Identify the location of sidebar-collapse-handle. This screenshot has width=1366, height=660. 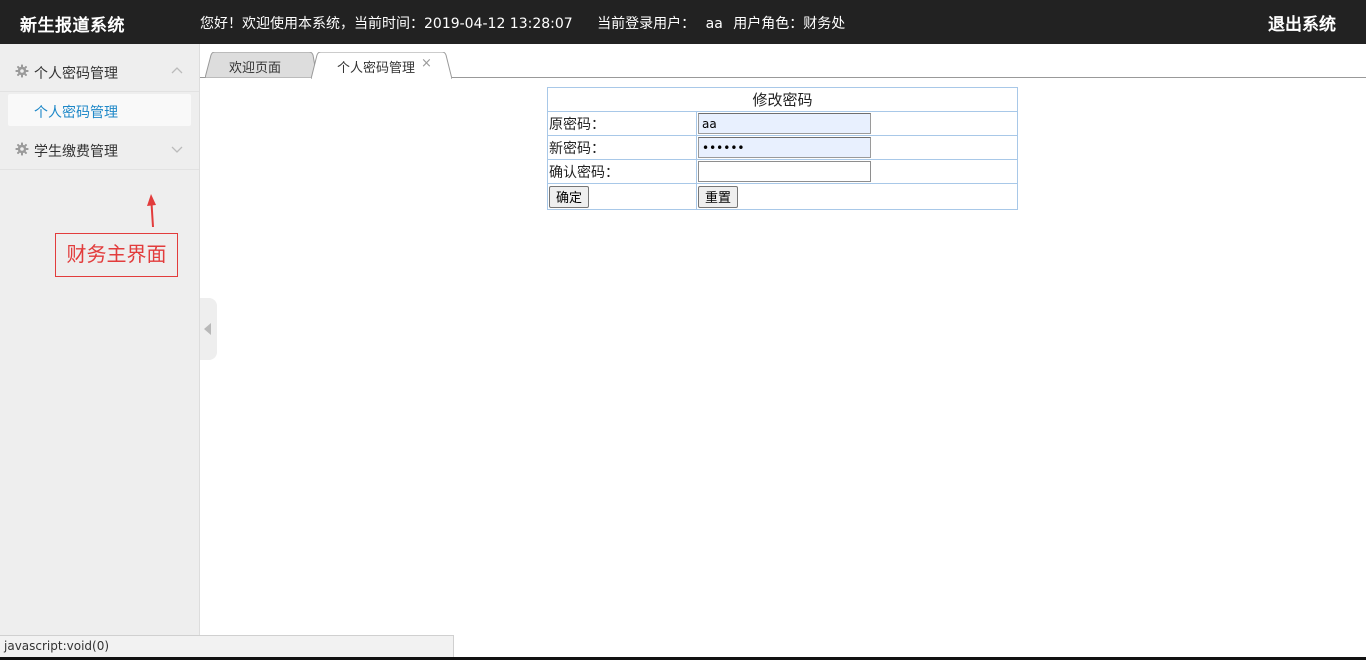
(208, 329).